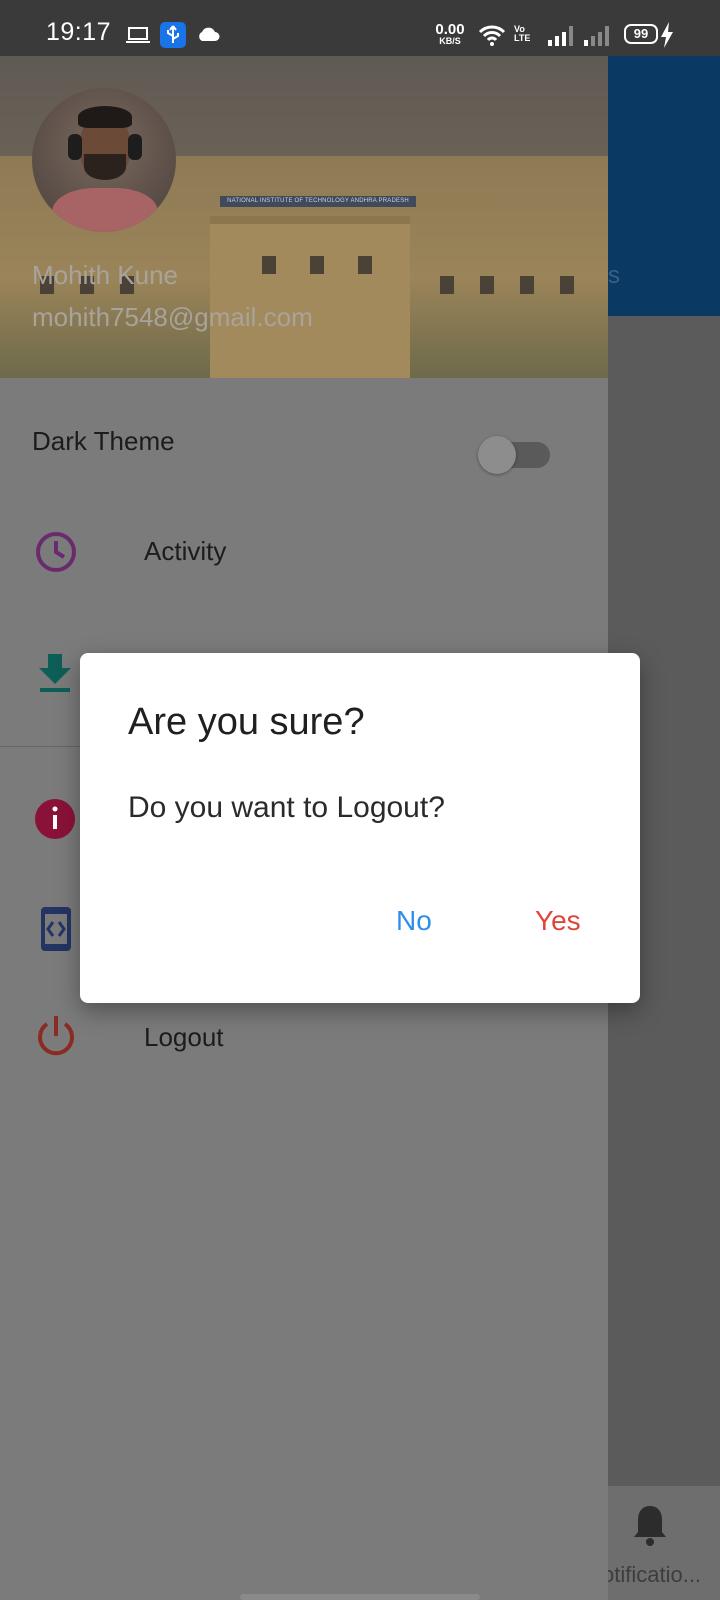 The height and width of the screenshot is (1600, 720). What do you see at coordinates (185, 551) in the screenshot?
I see `menu-item-activity: Activity` at bounding box center [185, 551].